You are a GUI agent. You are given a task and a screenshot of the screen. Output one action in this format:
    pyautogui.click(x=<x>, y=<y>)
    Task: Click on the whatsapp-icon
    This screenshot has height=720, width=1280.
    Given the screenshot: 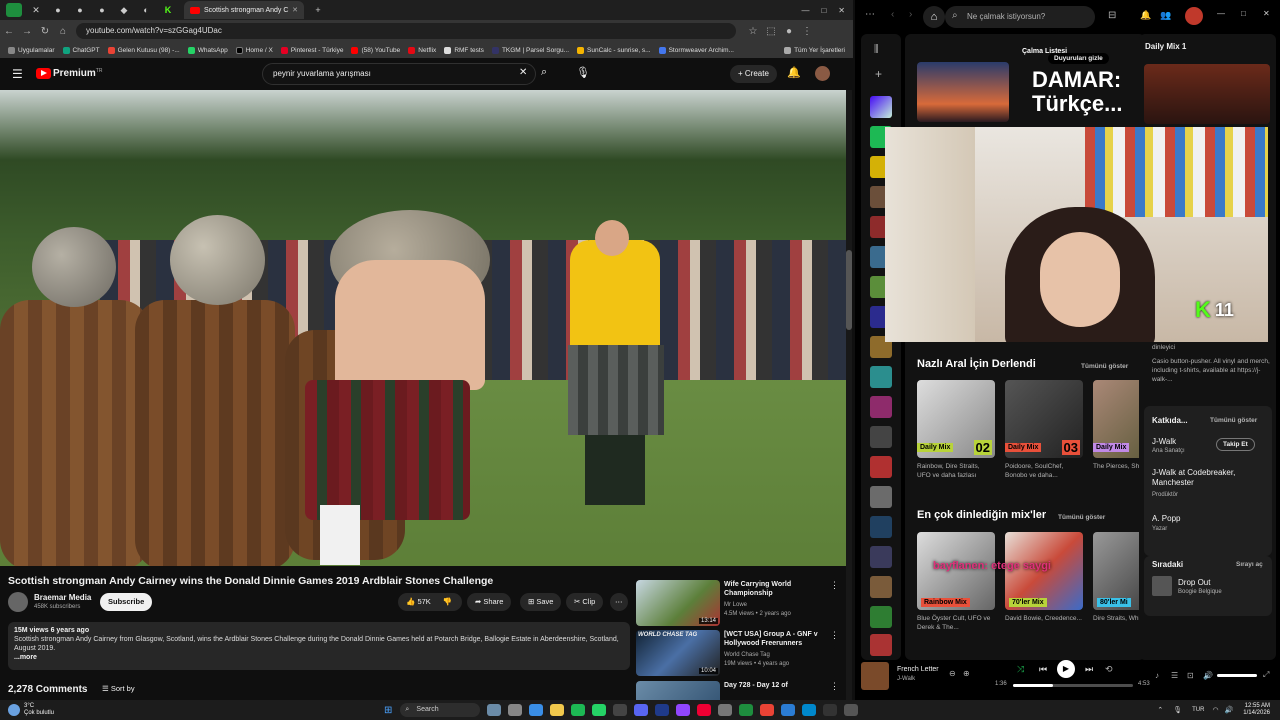 What is the action you would take?
    pyautogui.click(x=599, y=710)
    